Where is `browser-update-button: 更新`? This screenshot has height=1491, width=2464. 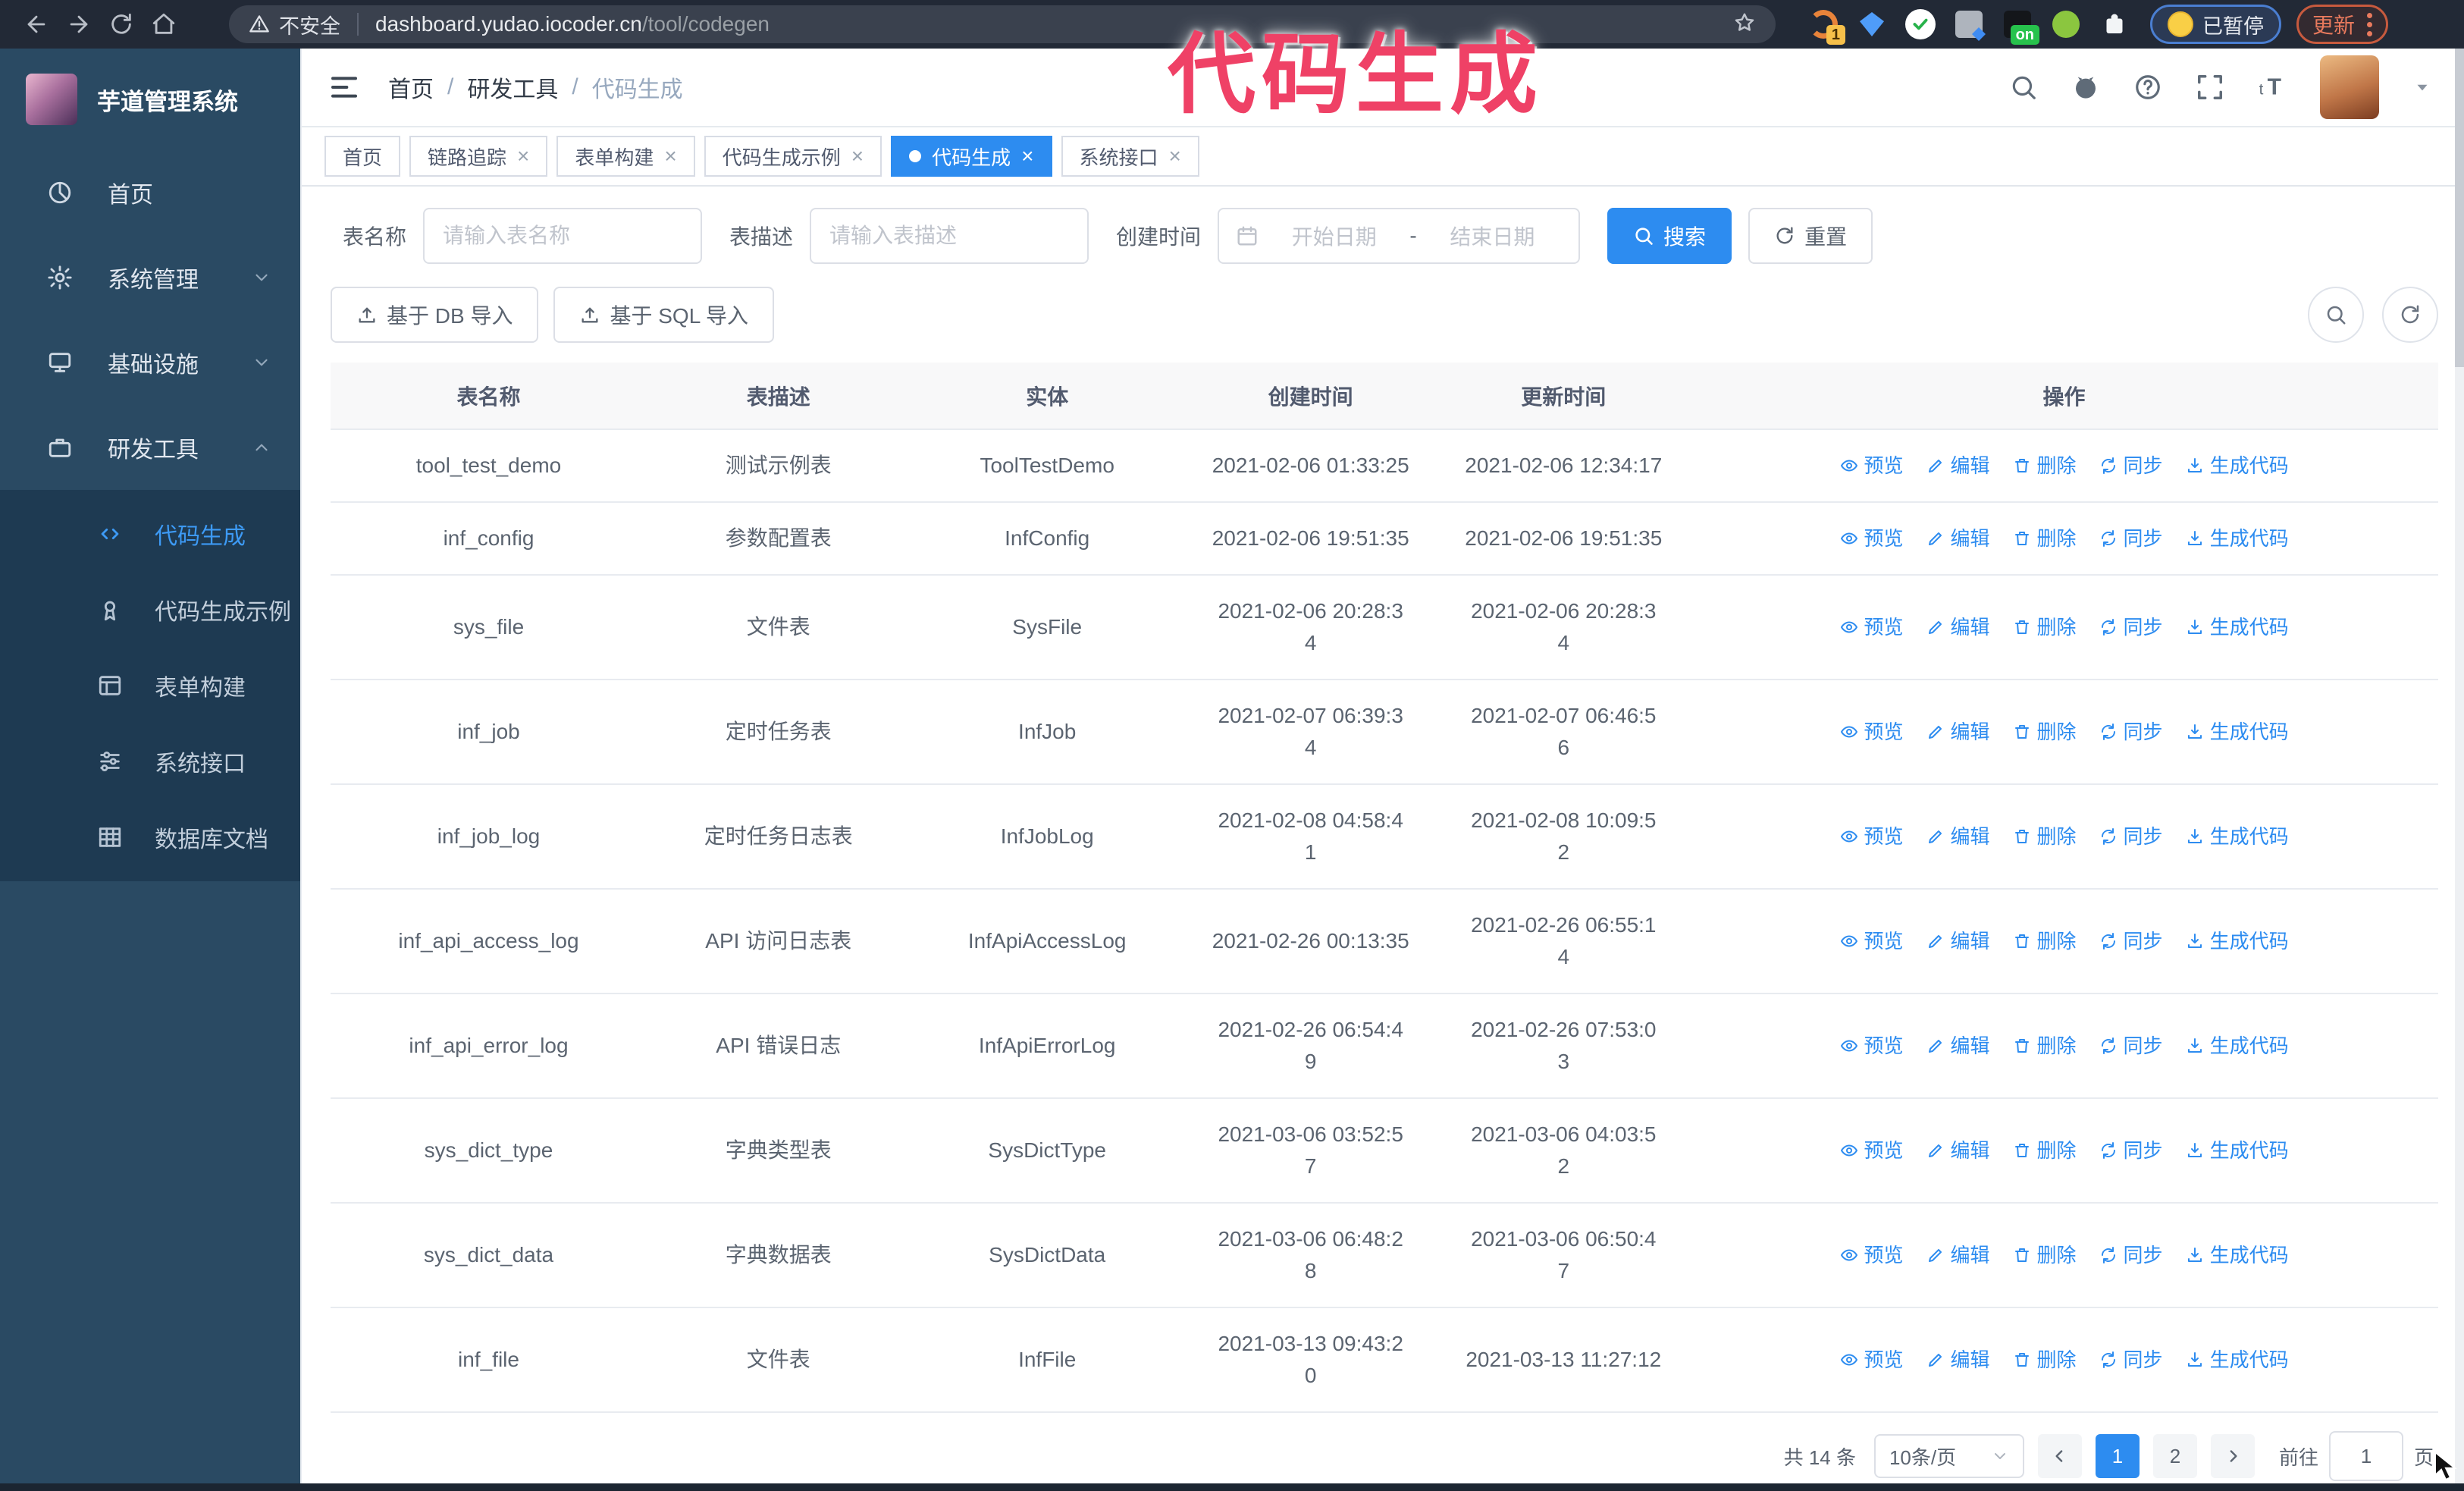 browser-update-button: 更新 is located at coordinates (2343, 24).